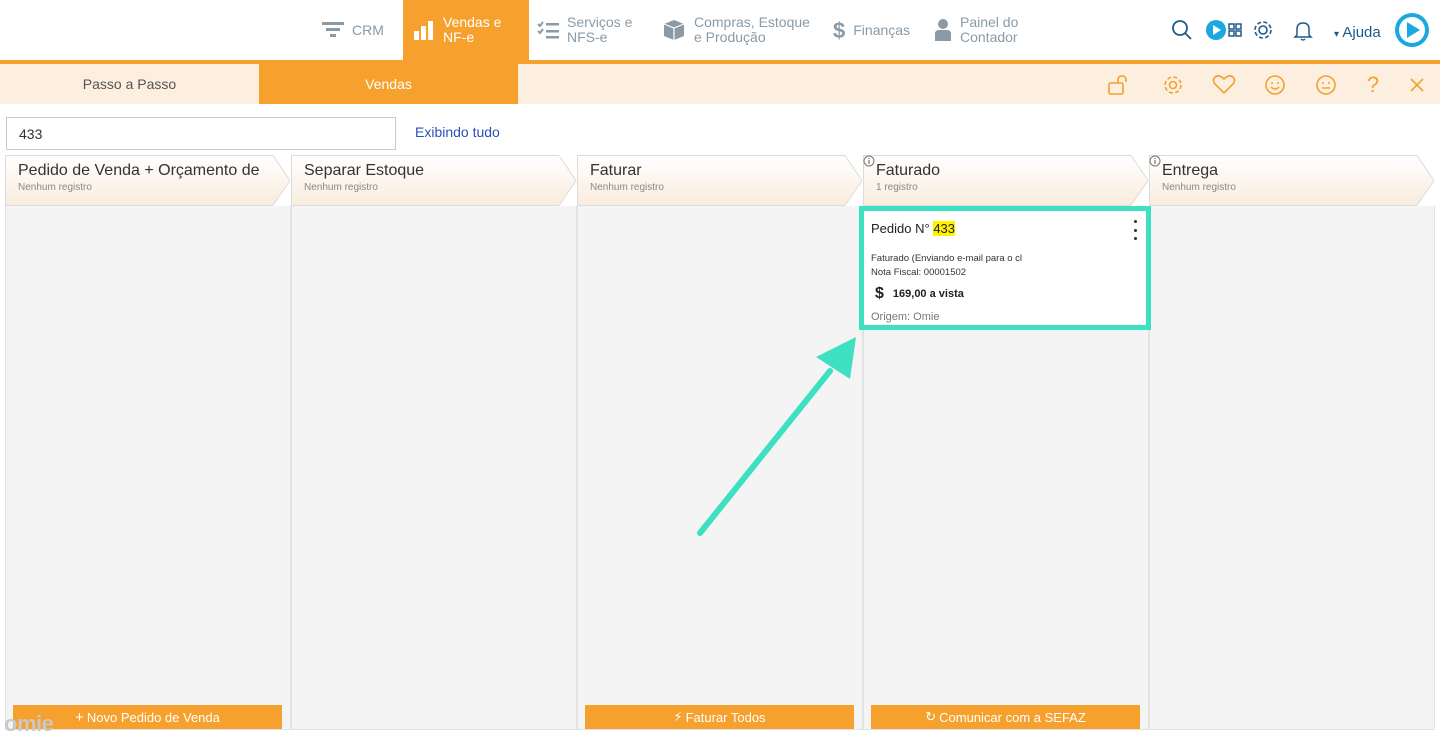 This screenshot has height=739, width=1440. Describe the element at coordinates (153, 717) in the screenshot. I see `button-label: Novo Pedido de Venda` at that location.